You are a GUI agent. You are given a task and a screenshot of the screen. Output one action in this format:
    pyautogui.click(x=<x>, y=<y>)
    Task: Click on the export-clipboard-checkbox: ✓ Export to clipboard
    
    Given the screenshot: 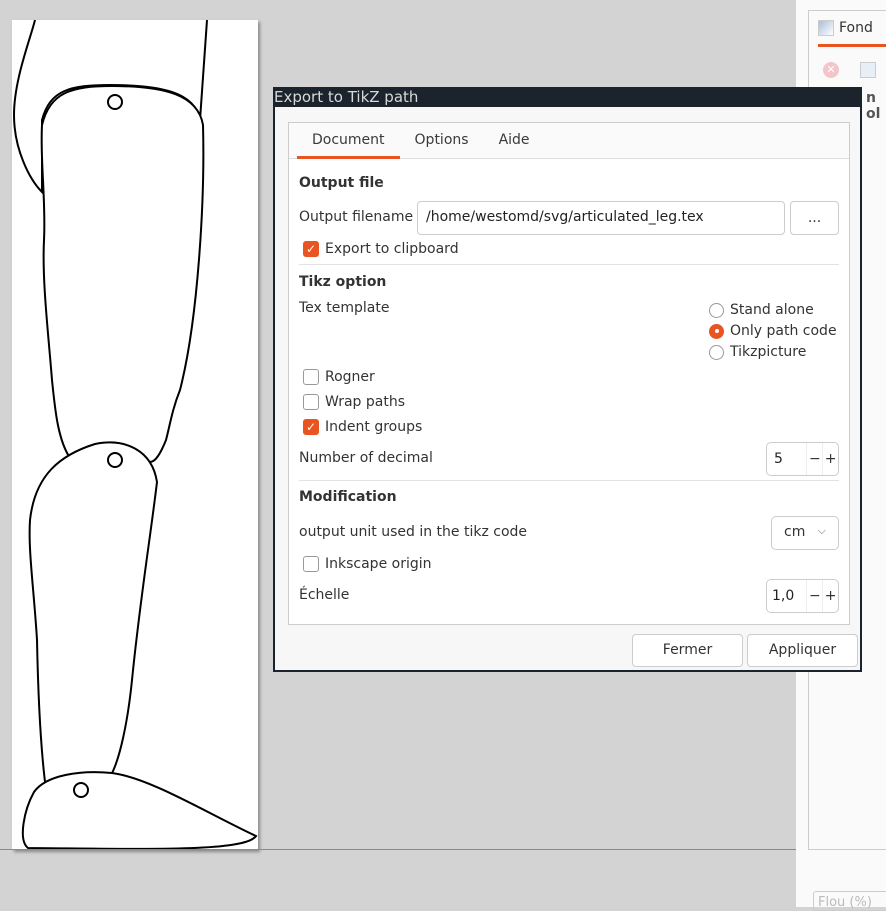 What is the action you would take?
    pyautogui.click(x=381, y=249)
    